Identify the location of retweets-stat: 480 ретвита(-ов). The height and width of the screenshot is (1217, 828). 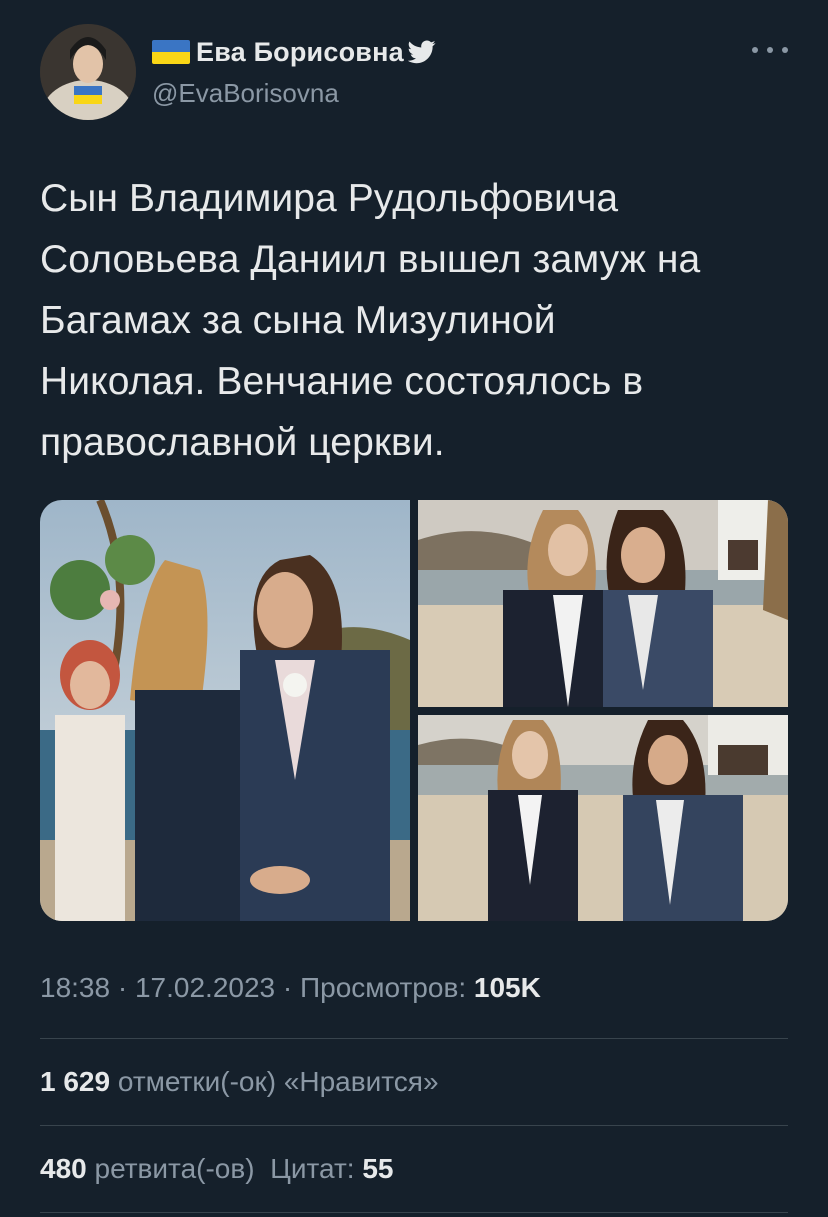
(147, 1168).